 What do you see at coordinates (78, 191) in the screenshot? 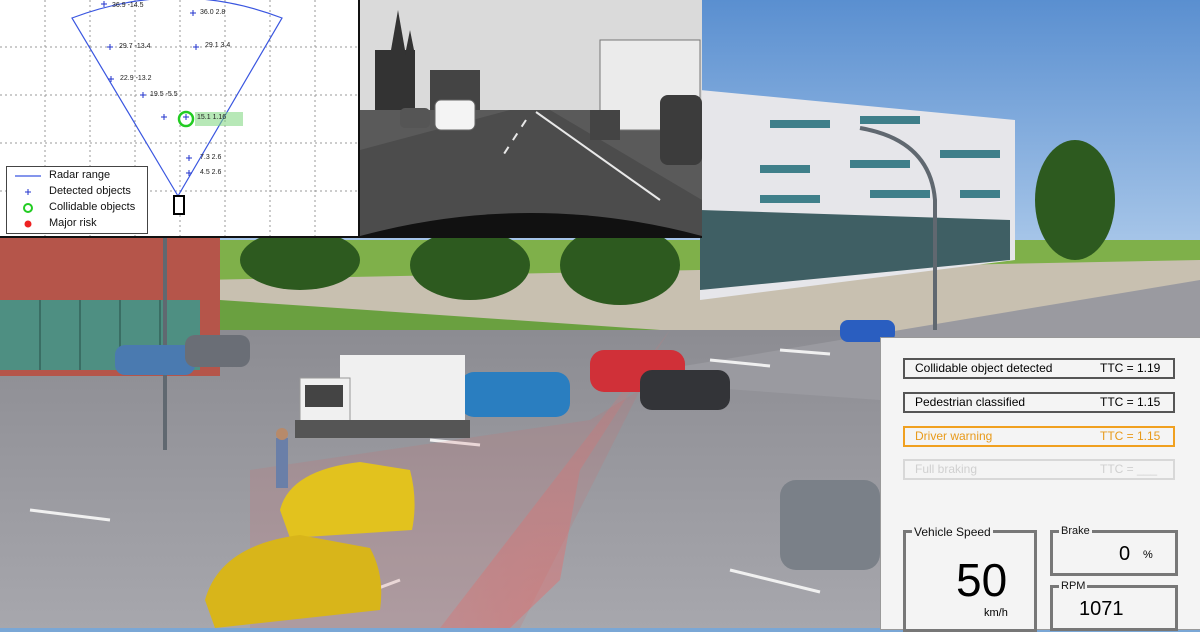
I see `legend-detected: Detected objects` at bounding box center [78, 191].